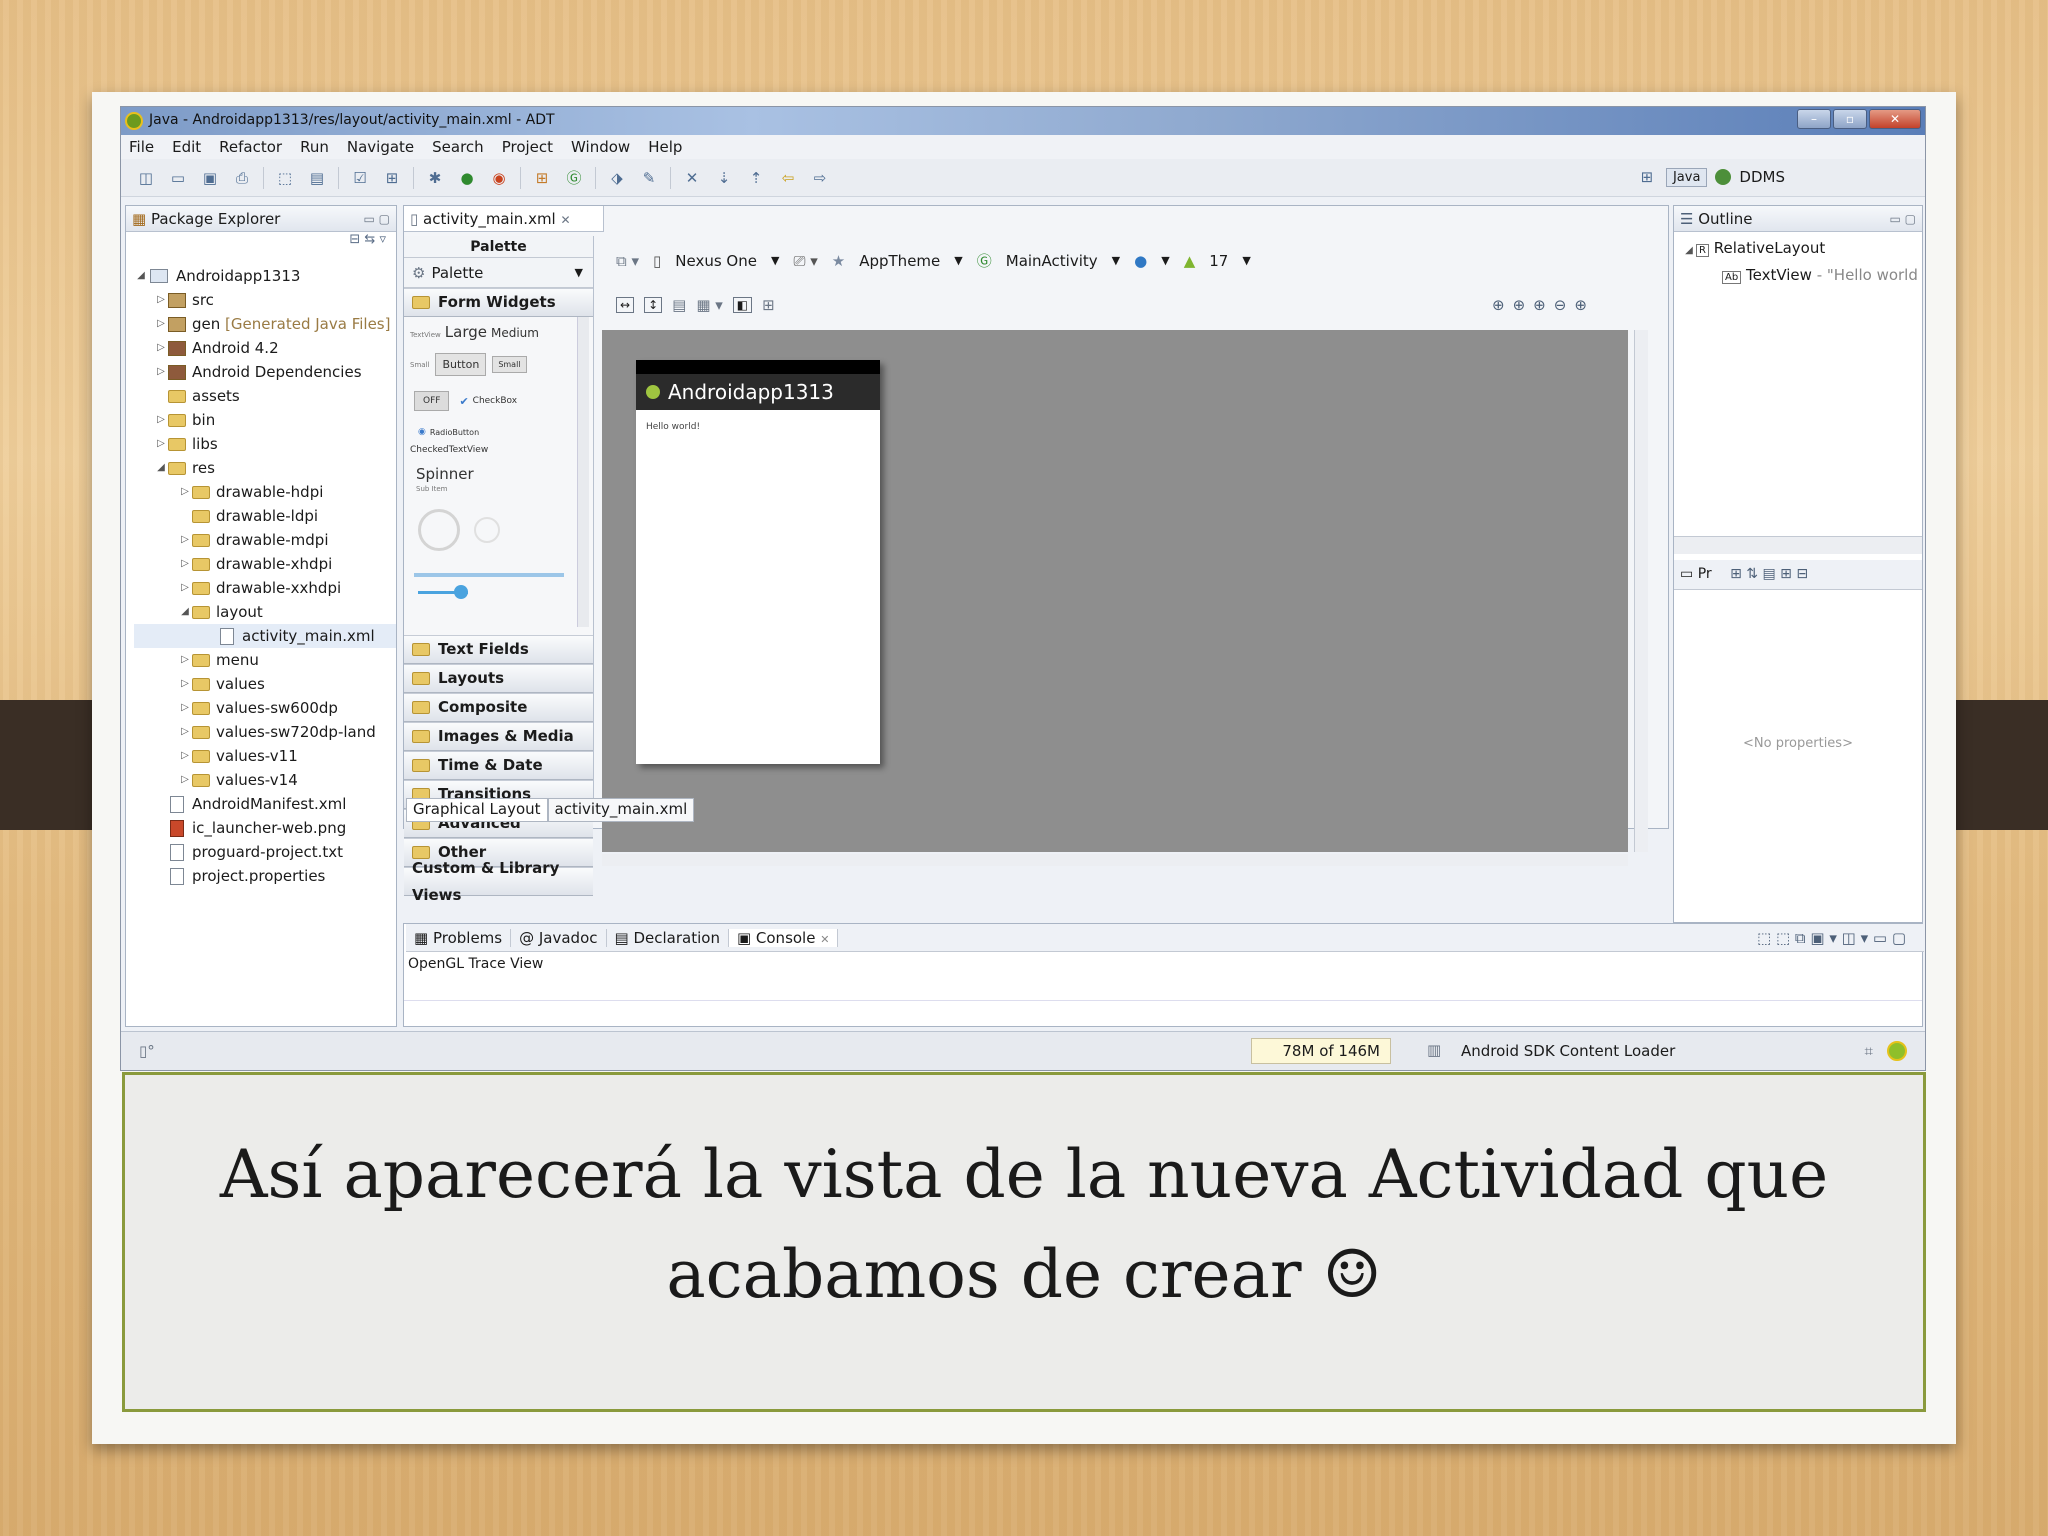  What do you see at coordinates (265, 564) in the screenshot?
I see `tree-row-drawable-xhdpi: ▷ drawable-xhdpi` at bounding box center [265, 564].